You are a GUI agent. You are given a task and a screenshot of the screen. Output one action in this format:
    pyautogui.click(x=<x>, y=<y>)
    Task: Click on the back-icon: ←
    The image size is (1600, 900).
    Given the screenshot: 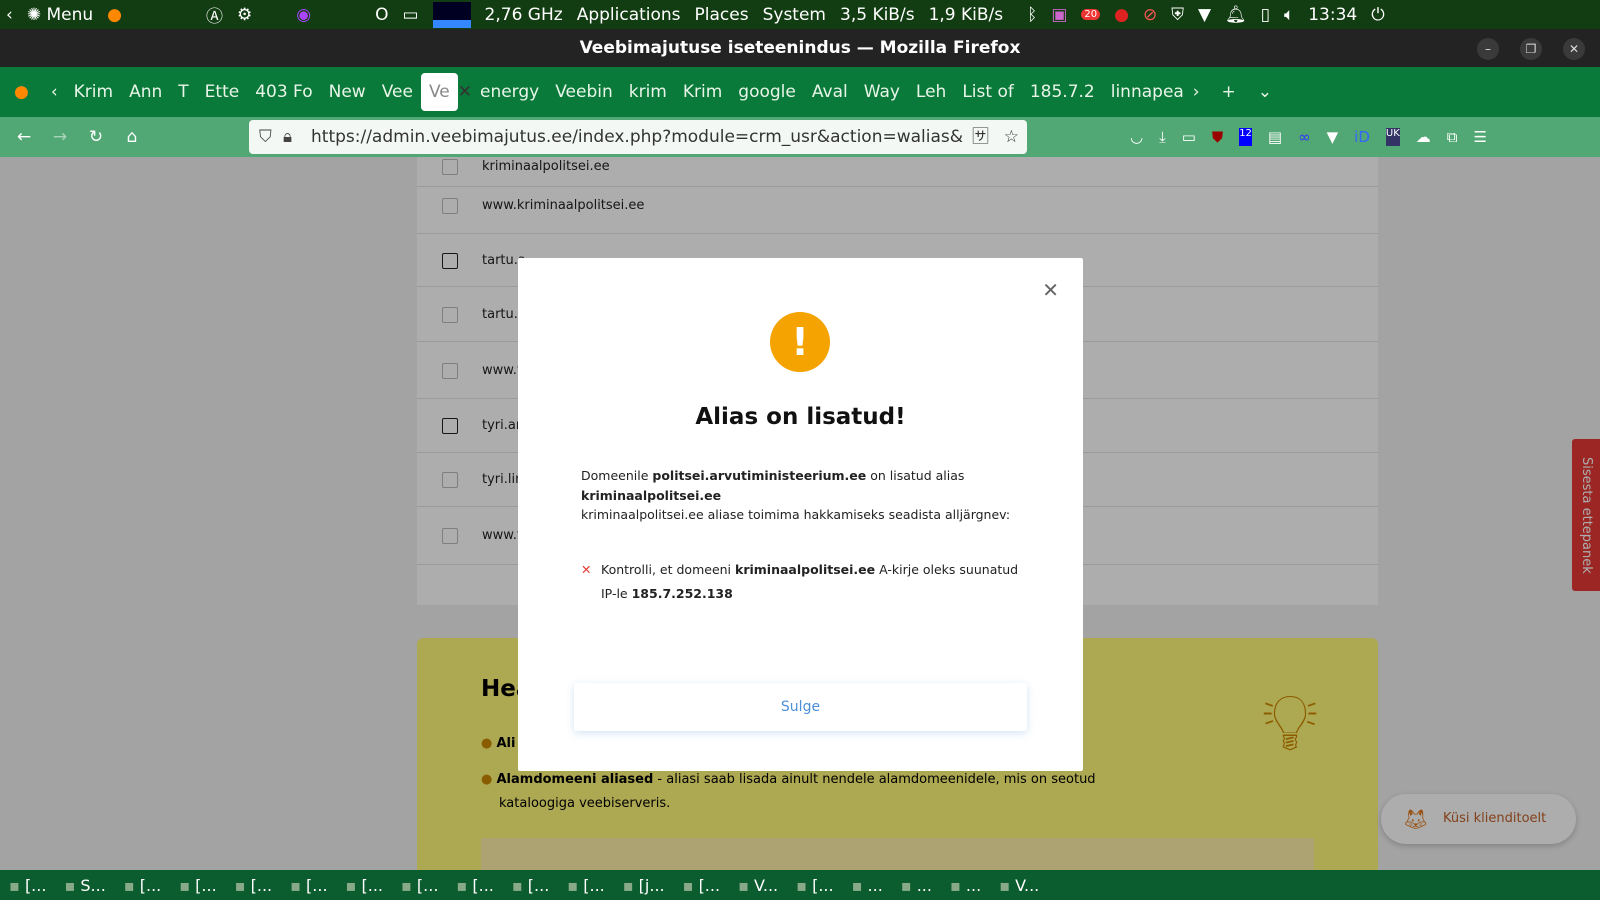 What is the action you would take?
    pyautogui.click(x=24, y=137)
    